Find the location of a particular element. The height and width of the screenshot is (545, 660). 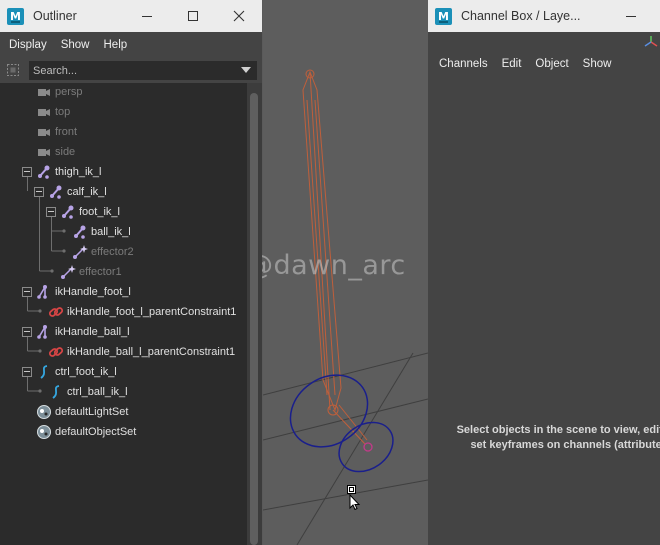

axis-icon is located at coordinates (651, 42).